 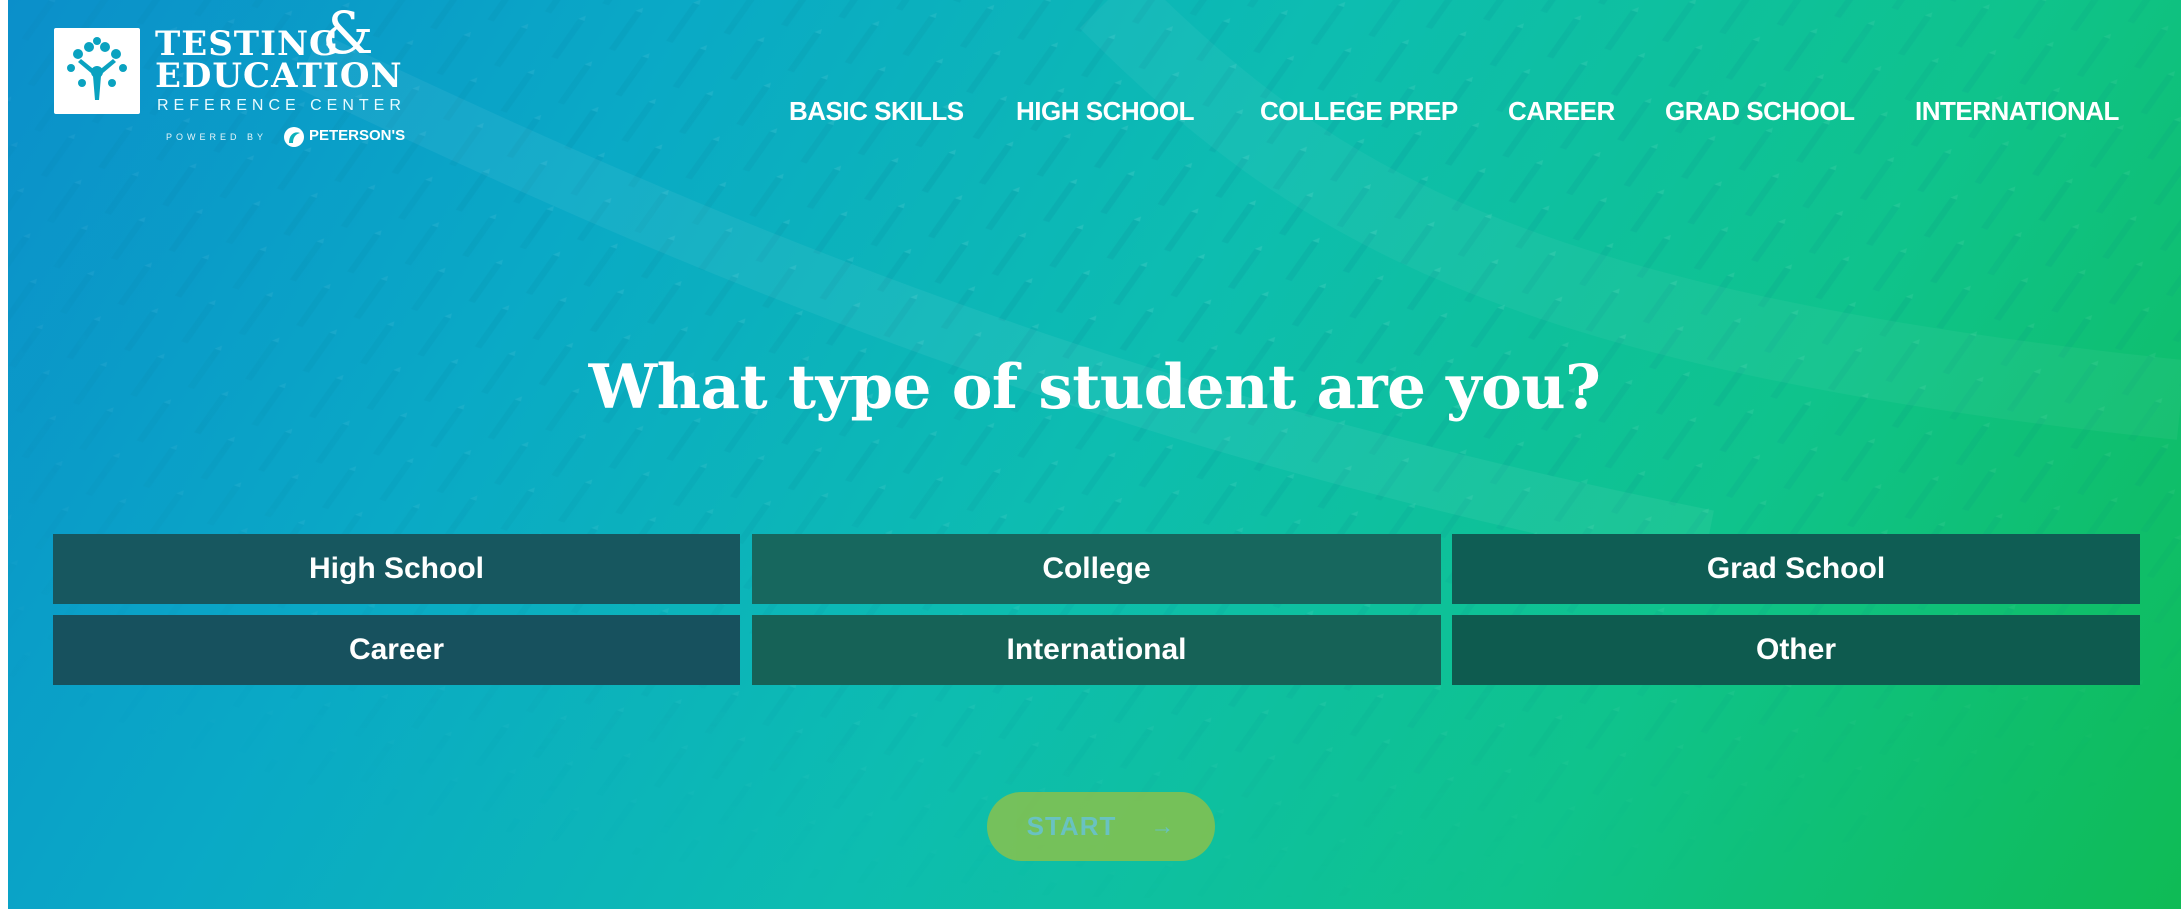 I want to click on nav-career: CAREER, so click(x=1561, y=111).